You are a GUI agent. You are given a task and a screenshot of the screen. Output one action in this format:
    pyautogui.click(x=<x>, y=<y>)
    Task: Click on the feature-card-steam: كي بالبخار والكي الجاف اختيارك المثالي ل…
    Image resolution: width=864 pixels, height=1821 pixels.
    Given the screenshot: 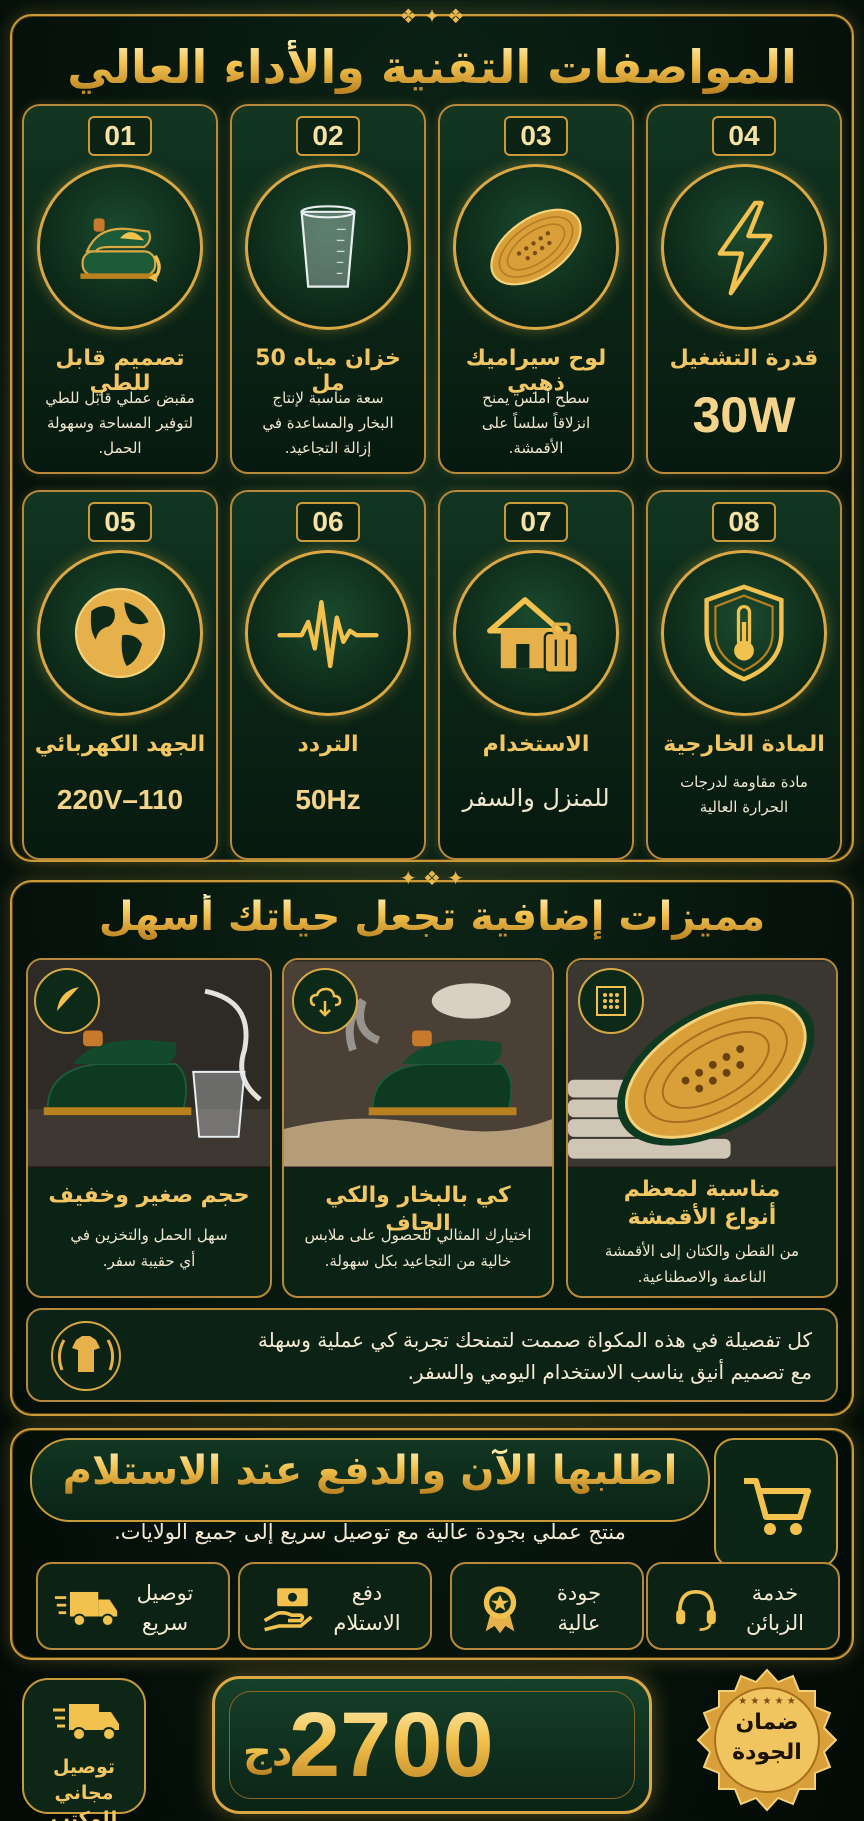 What is the action you would take?
    pyautogui.click(x=418, y=1128)
    